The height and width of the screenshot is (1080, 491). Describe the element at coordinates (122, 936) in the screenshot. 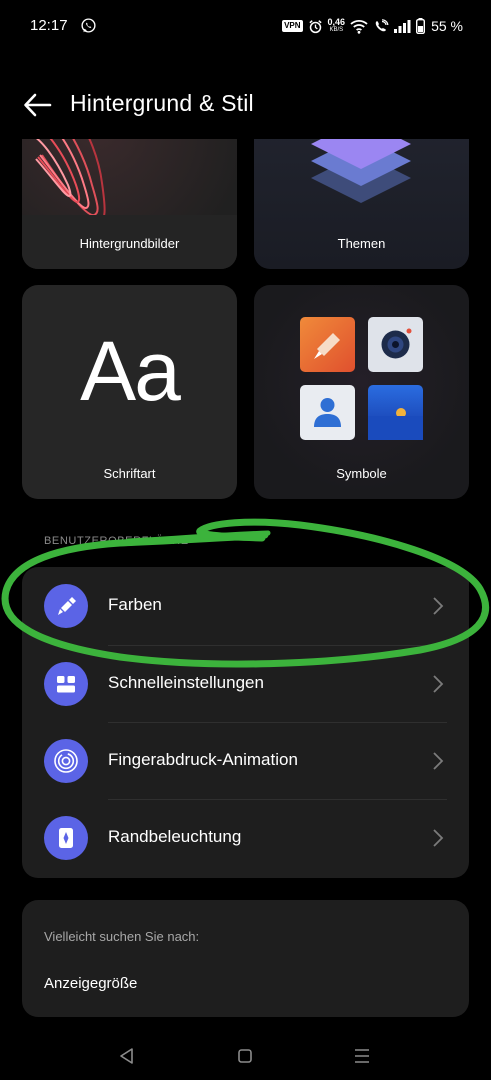

I see `suggestions-title: Vielleicht suchen Sie nach:` at that location.